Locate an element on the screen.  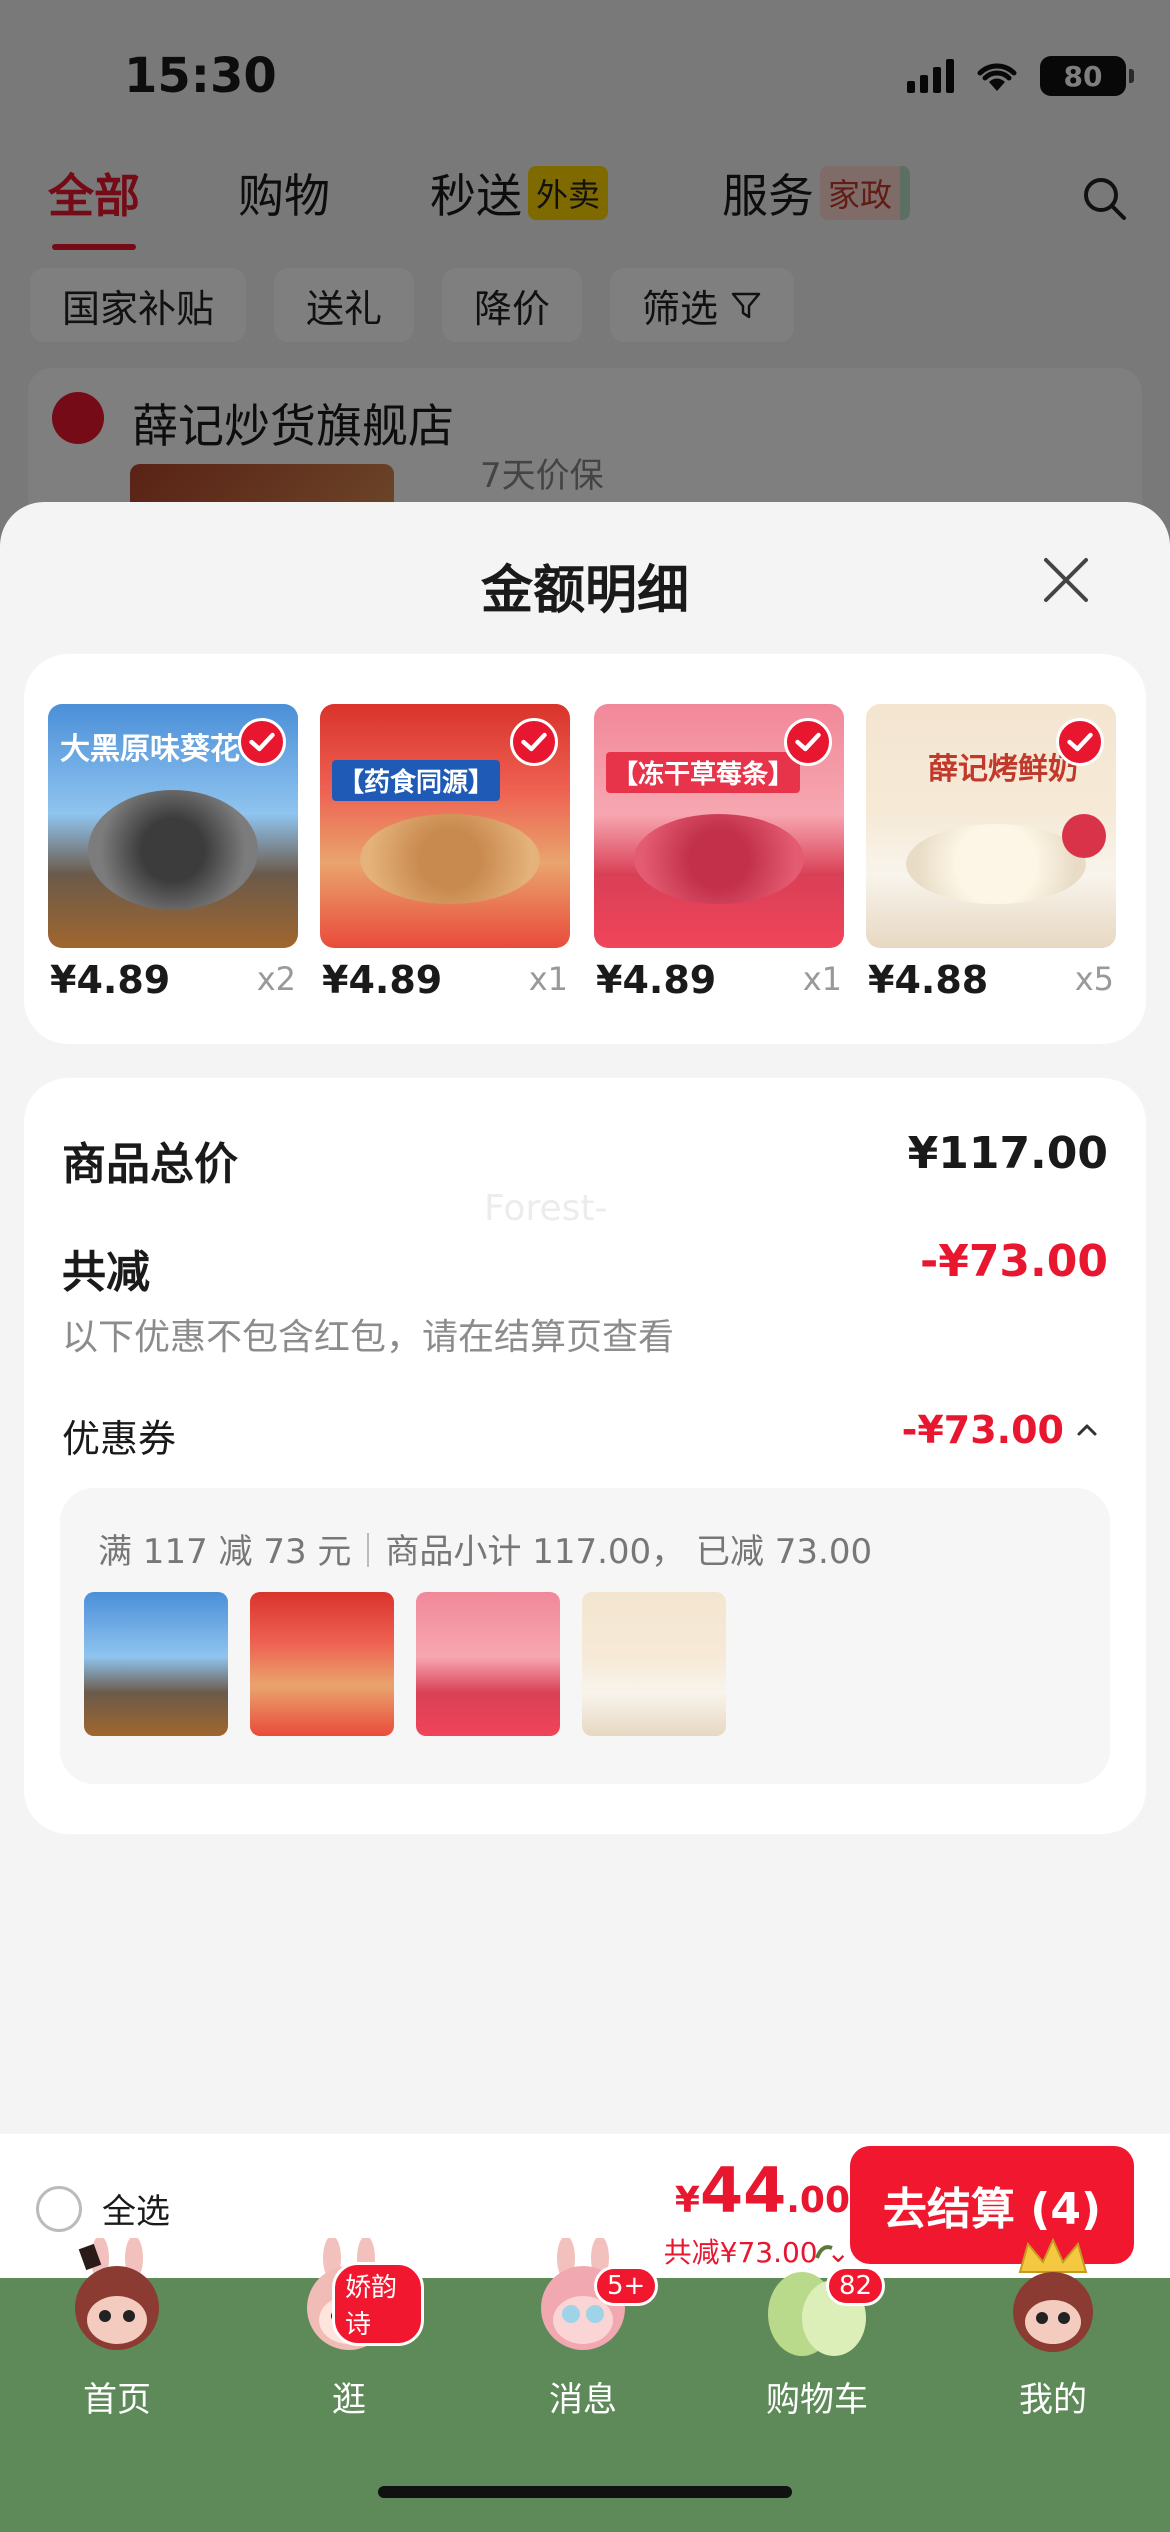
nav-cart: 82 购物车 is located at coordinates (817, 2341).